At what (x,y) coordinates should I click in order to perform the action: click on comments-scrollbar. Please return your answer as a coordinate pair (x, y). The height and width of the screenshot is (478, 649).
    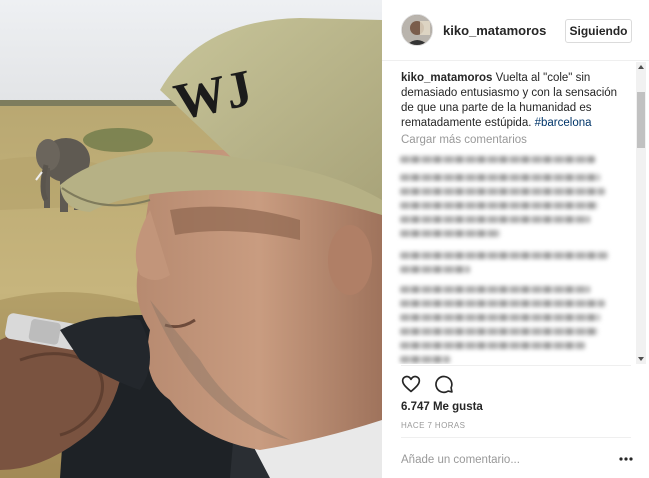
    Looking at the image, I should click on (641, 213).